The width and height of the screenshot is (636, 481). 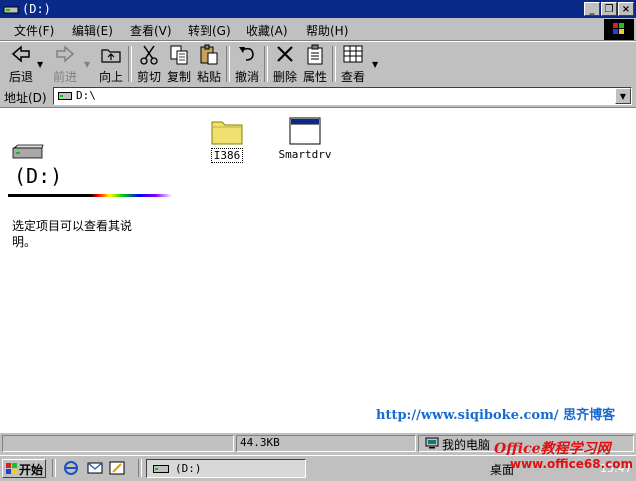 What do you see at coordinates (188, 468) in the screenshot?
I see `taskbar-window-label: (D:)` at bounding box center [188, 468].